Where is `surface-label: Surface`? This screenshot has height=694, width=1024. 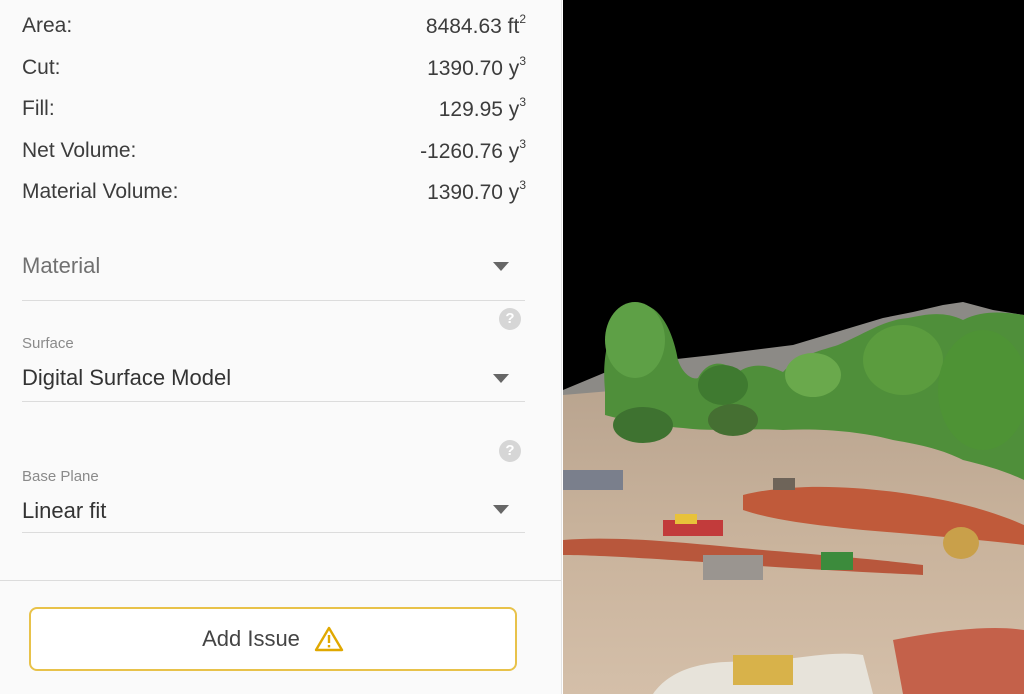
surface-label: Surface is located at coordinates (48, 343).